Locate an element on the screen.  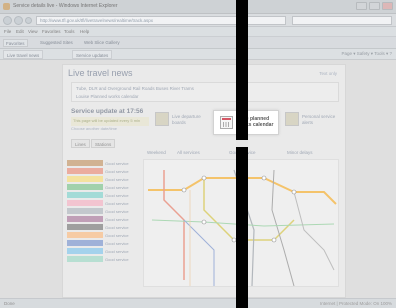
minimize-button is located at coordinates (361, 6).